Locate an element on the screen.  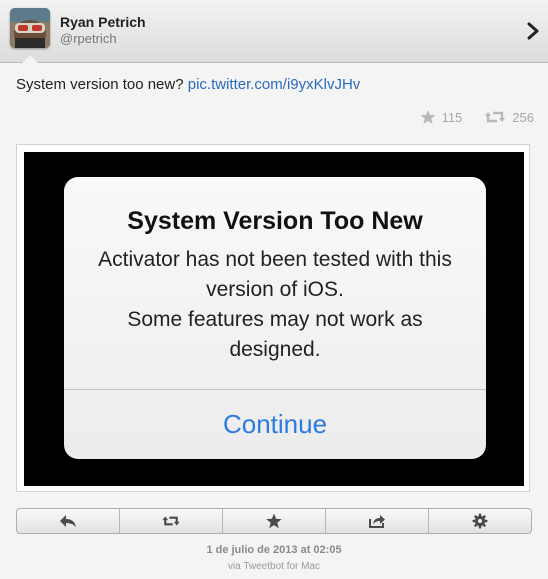
user-name: Ryan Petrich is located at coordinates (103, 22).